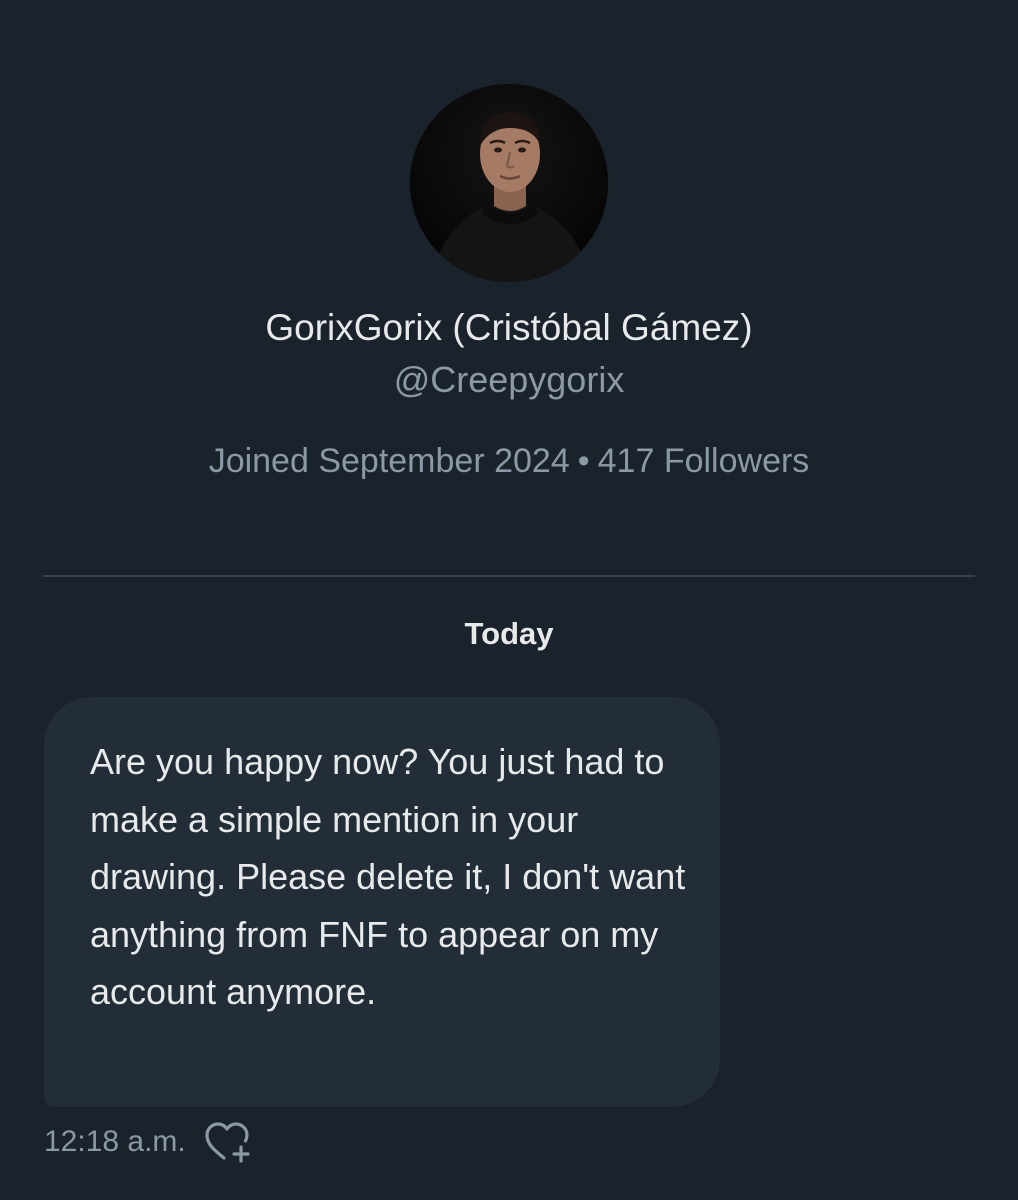  Describe the element at coordinates (389, 461) in the screenshot. I see `joined-date: Joined September 2024` at that location.